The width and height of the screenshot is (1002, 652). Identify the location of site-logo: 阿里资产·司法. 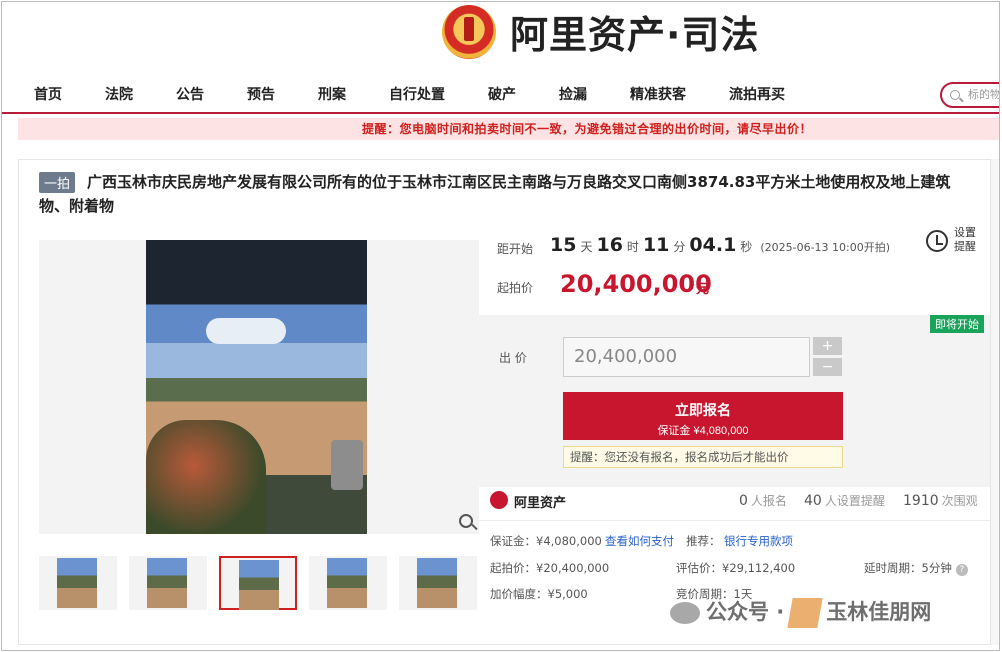
(600, 31).